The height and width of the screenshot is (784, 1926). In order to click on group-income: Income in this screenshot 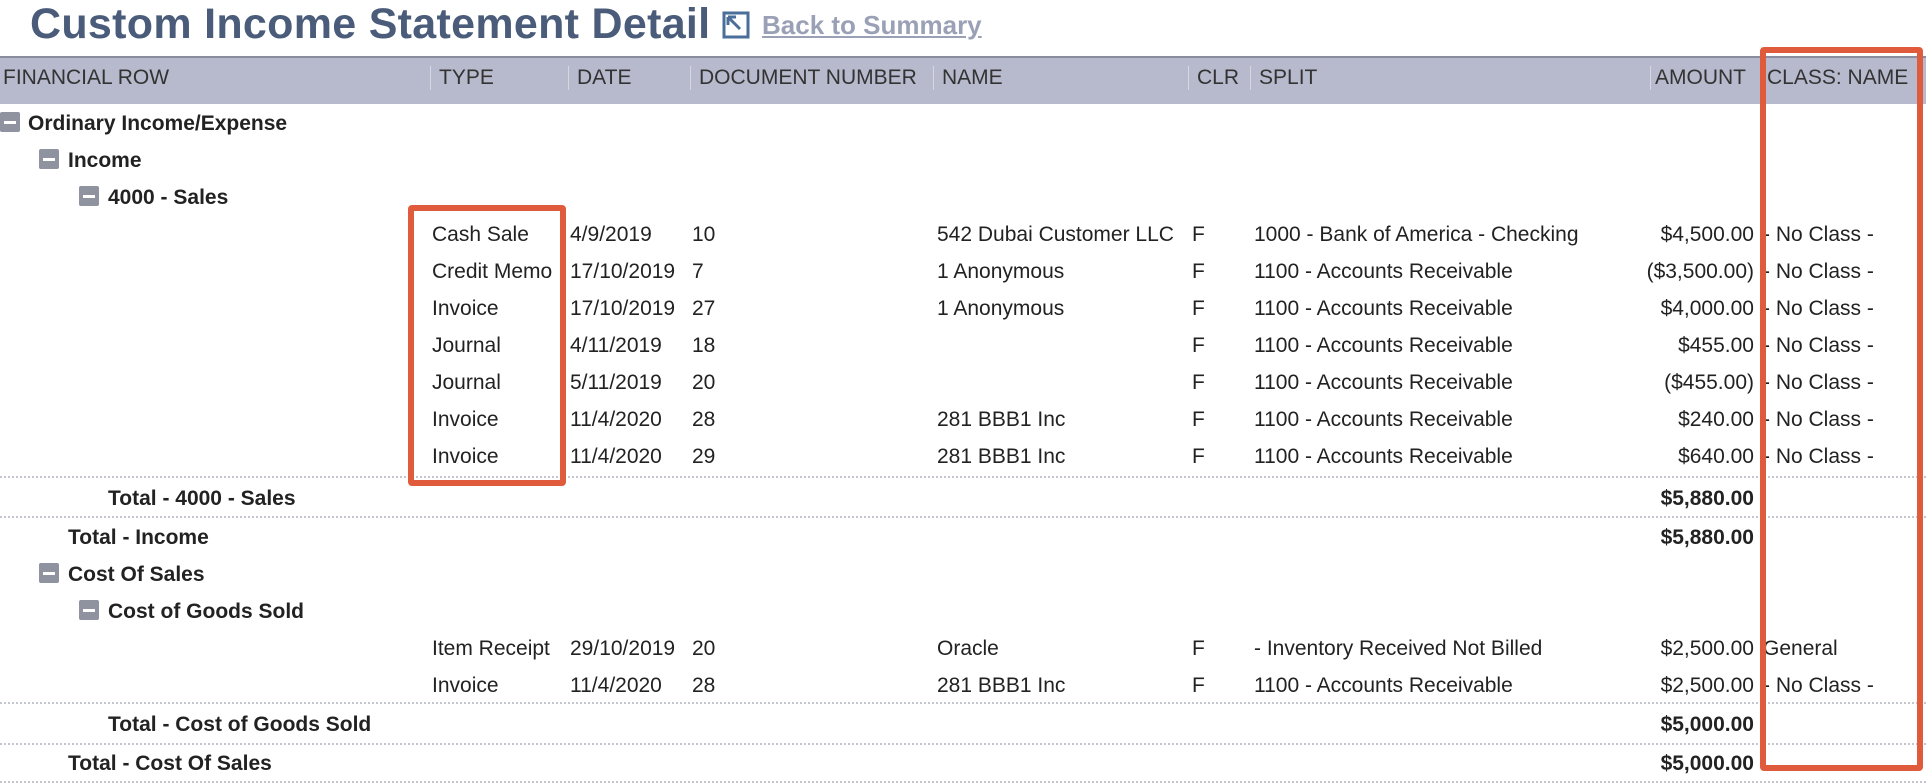, I will do `click(963, 161)`.